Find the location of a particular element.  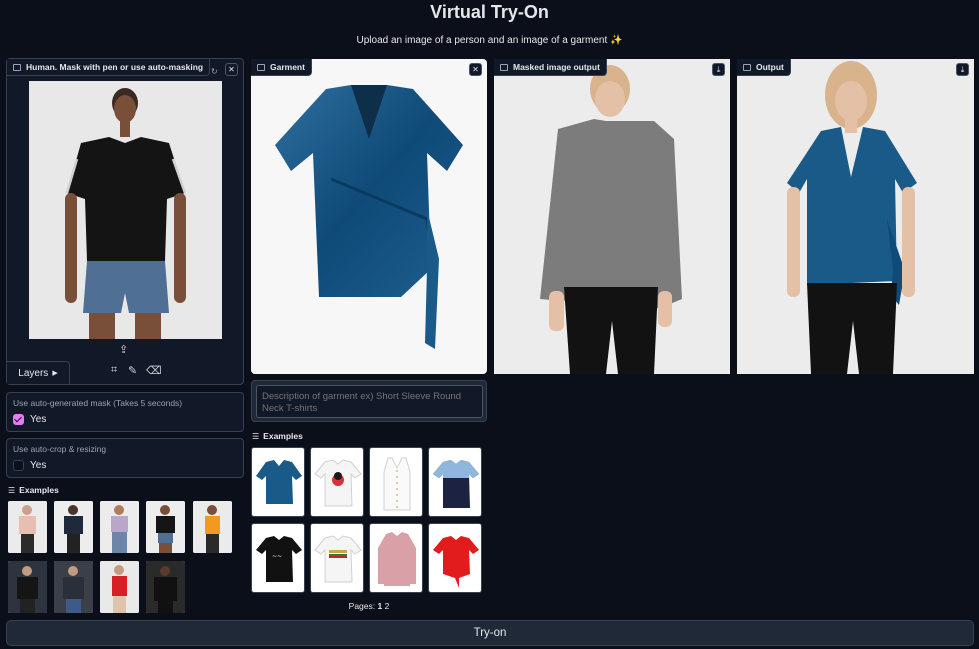

masked-image-panel: Masked image output ⤓ is located at coordinates (612, 216).